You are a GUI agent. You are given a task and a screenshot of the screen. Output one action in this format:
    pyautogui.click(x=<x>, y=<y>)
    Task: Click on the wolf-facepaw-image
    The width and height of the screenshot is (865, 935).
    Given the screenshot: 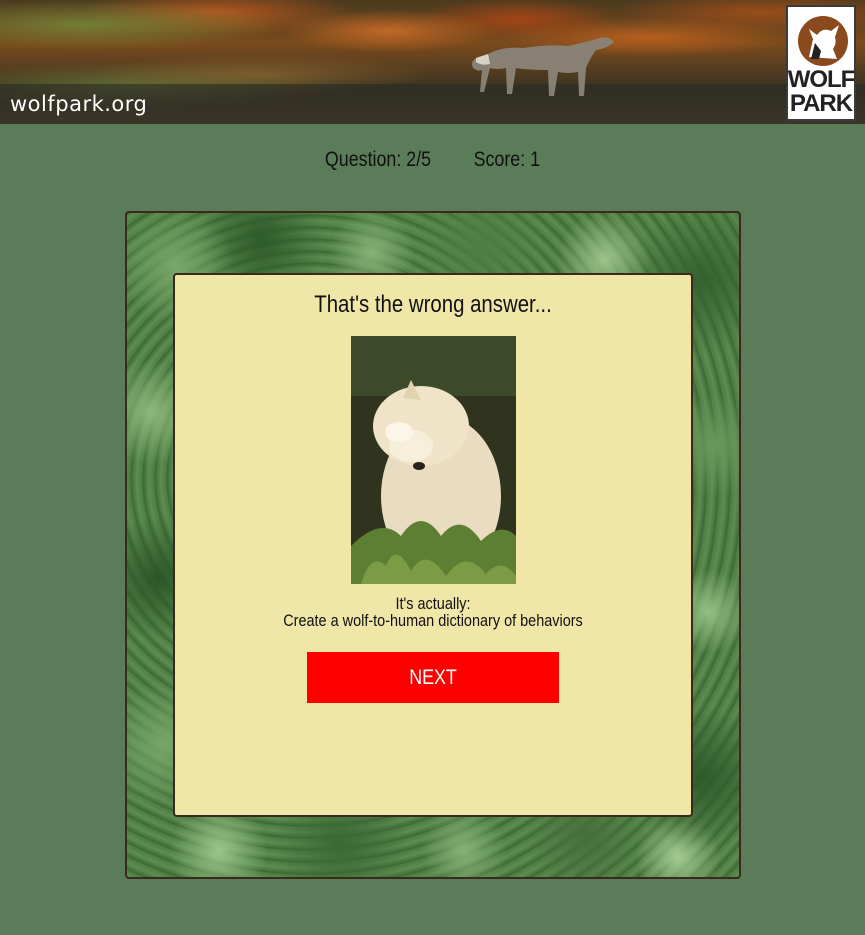 What is the action you would take?
    pyautogui.click(x=433, y=460)
    